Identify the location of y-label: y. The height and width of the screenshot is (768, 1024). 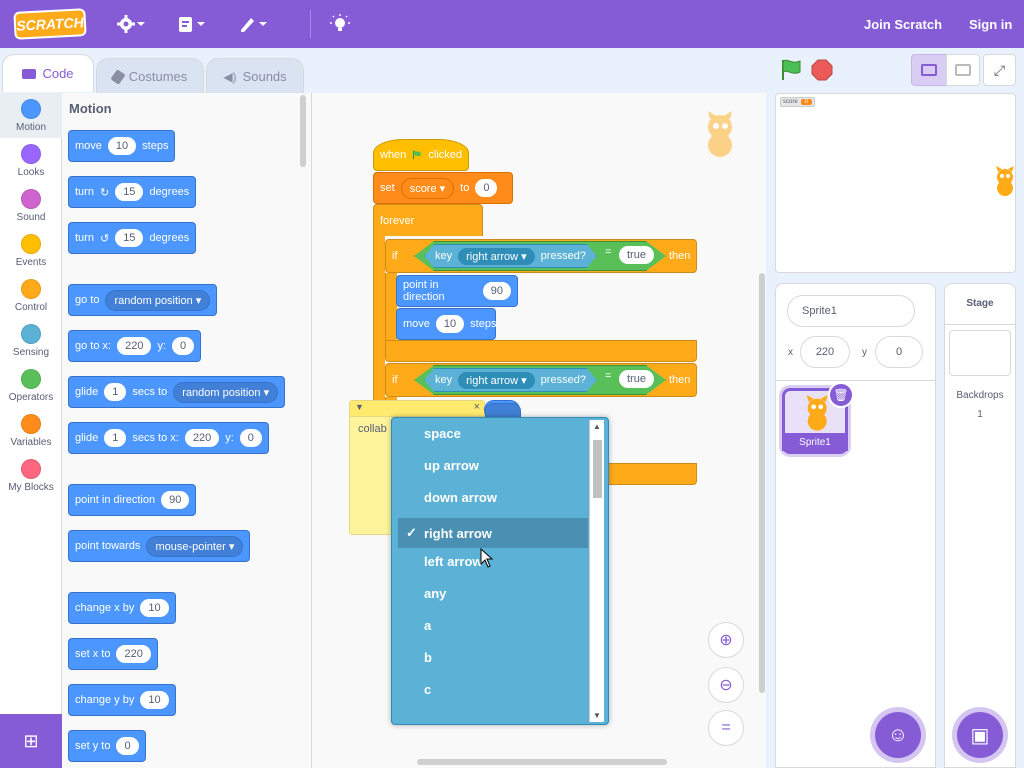
(864, 352).